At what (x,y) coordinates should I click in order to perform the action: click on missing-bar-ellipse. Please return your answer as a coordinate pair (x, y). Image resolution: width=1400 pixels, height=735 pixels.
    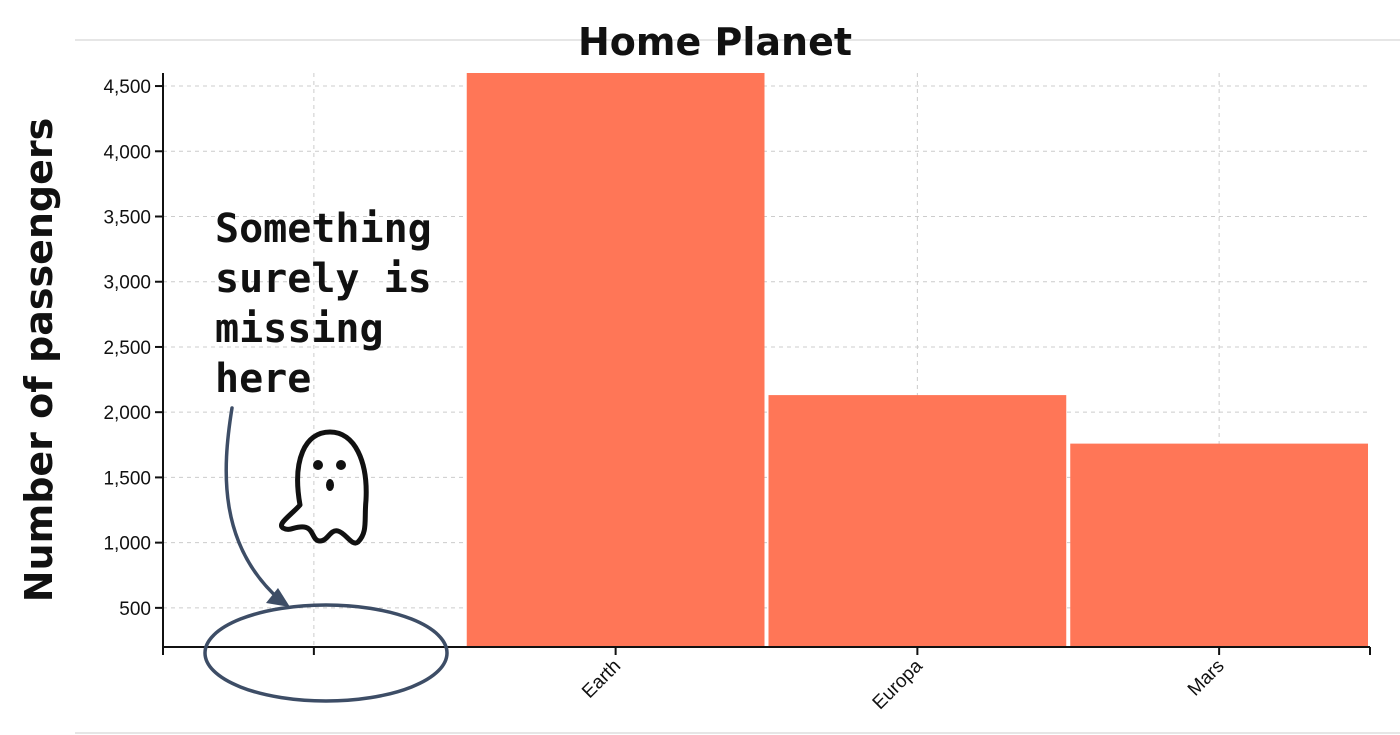
    Looking at the image, I should click on (326, 653).